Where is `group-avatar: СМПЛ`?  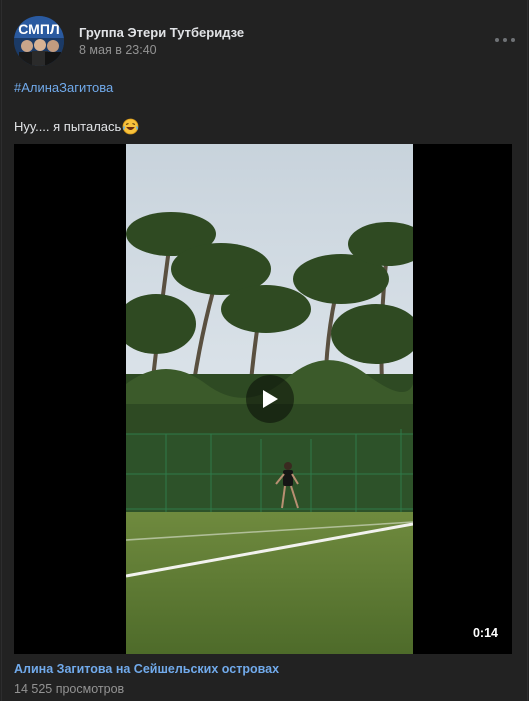
group-avatar: СМПЛ is located at coordinates (39, 41).